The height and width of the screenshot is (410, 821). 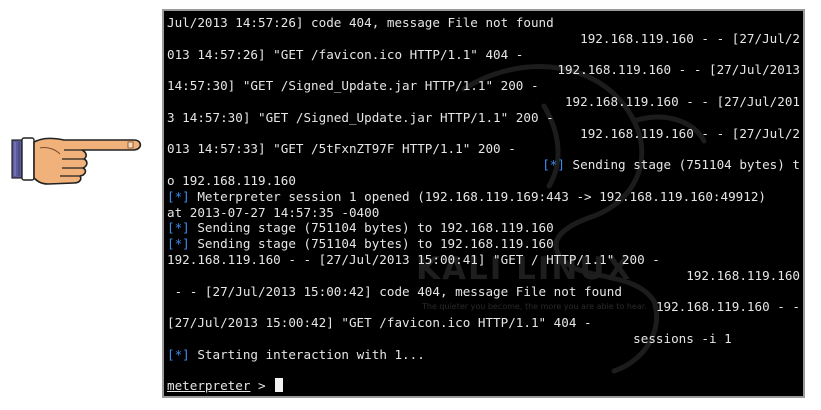 I want to click on prompt-suffix: >, so click(x=262, y=386).